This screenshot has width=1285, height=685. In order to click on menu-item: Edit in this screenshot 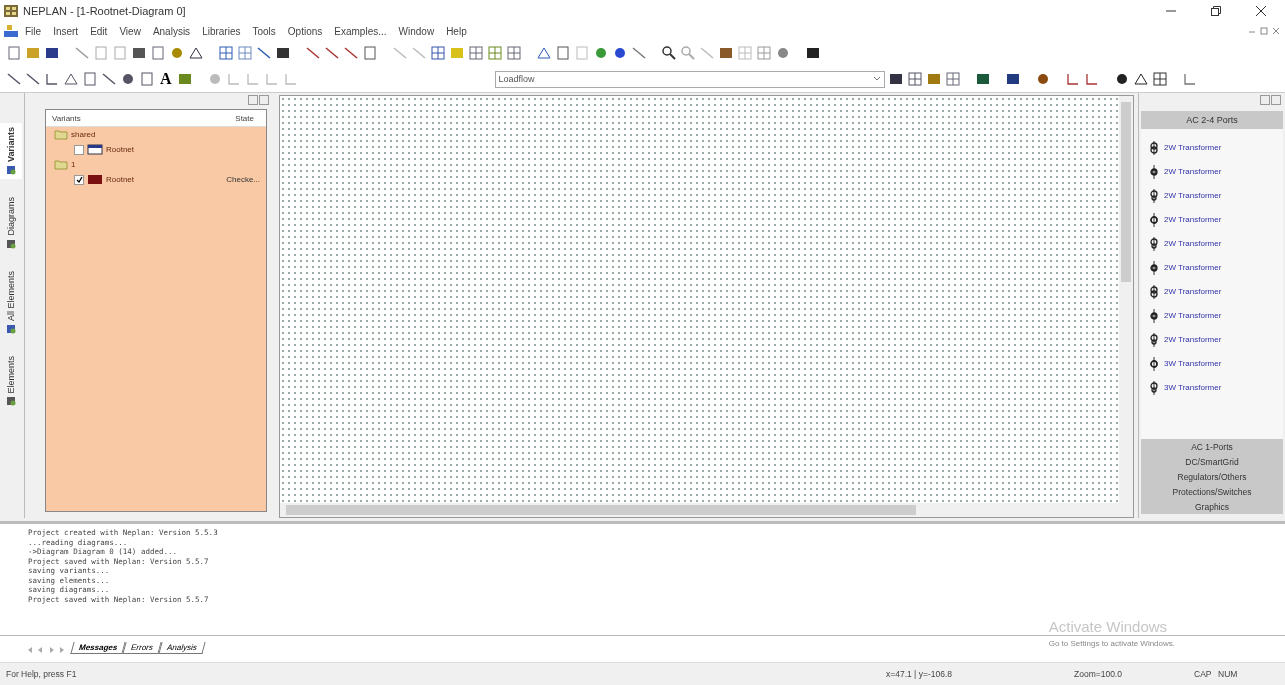, I will do `click(99, 31)`.